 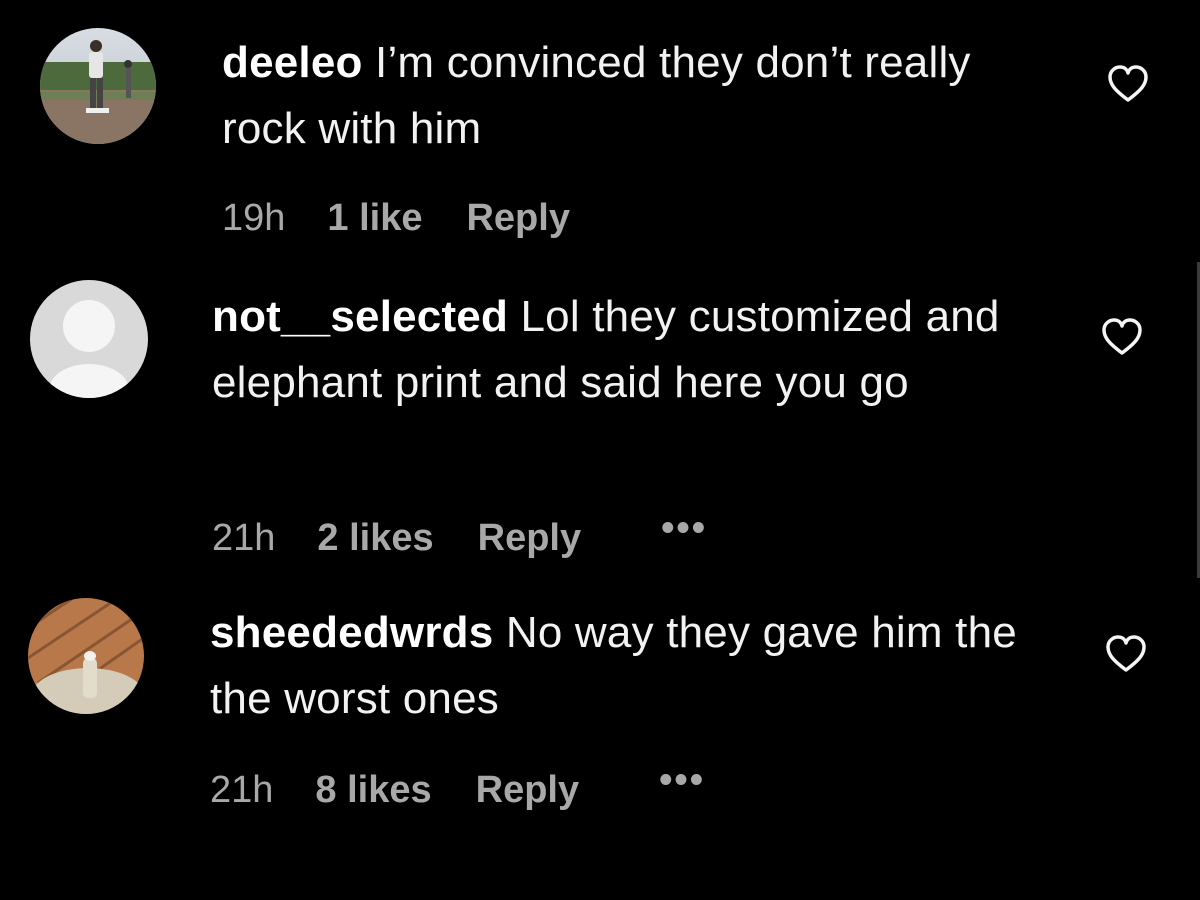 What do you see at coordinates (292, 62) in the screenshot?
I see `comment-username: deeleo` at bounding box center [292, 62].